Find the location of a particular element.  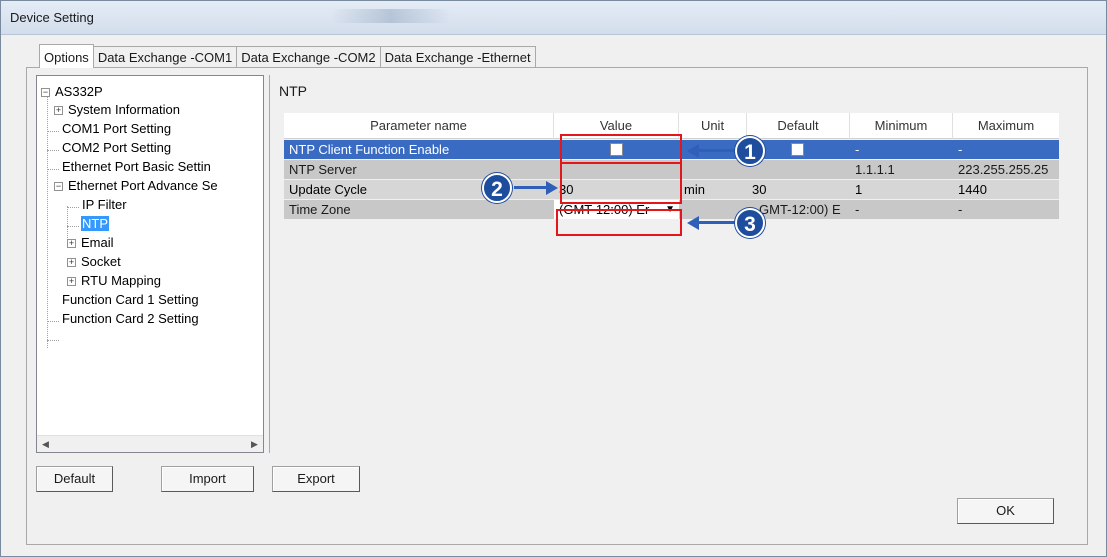

header-minimum: Minimum is located at coordinates (901, 126).